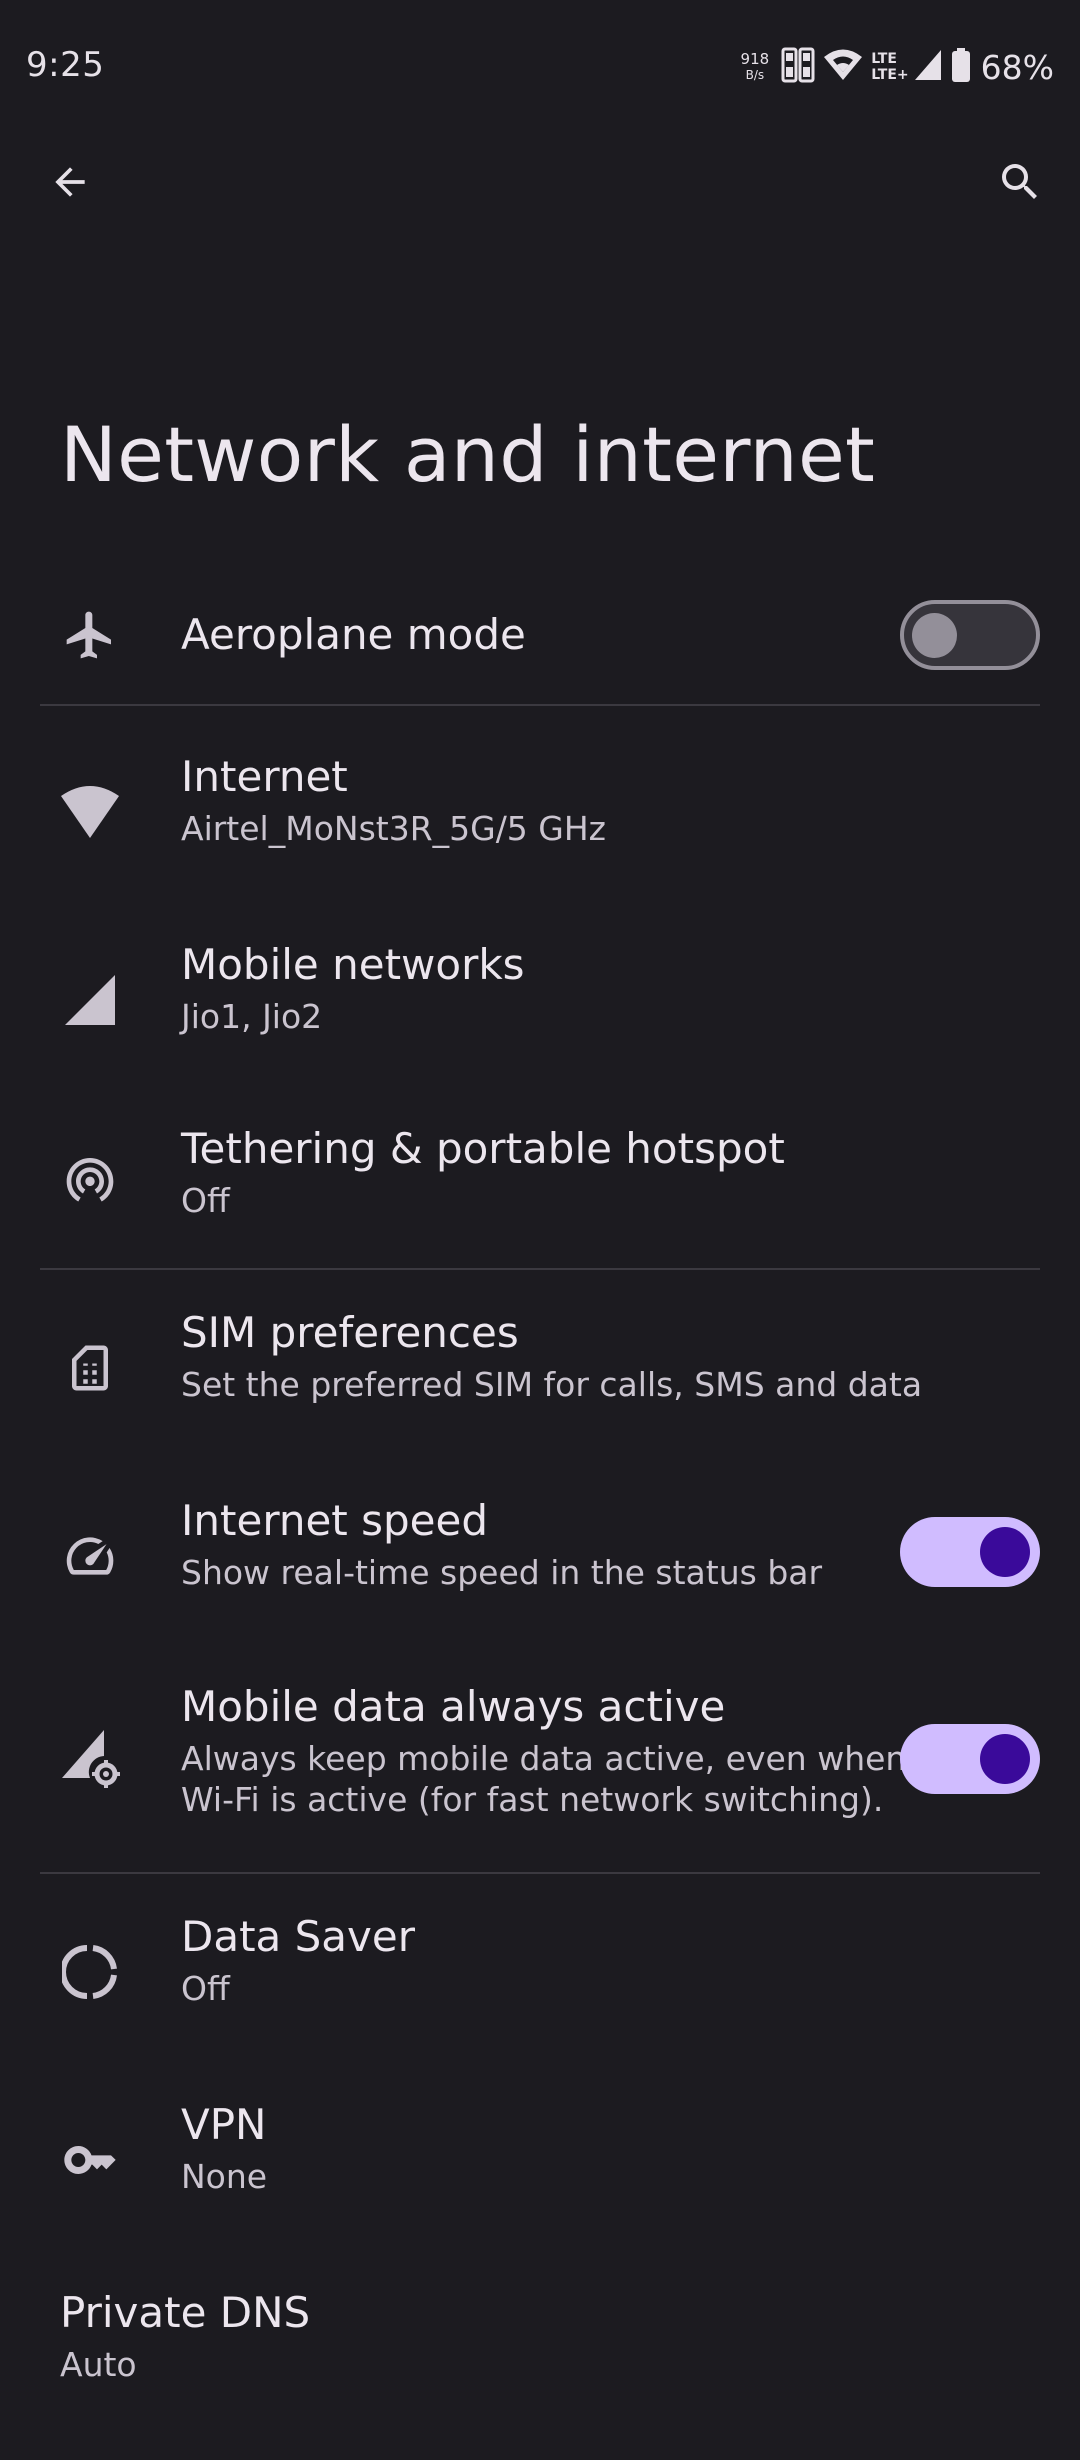 This screenshot has width=1080, height=2460. I want to click on aeroplane-mode-row: Aeroplane mode, so click(540, 635).